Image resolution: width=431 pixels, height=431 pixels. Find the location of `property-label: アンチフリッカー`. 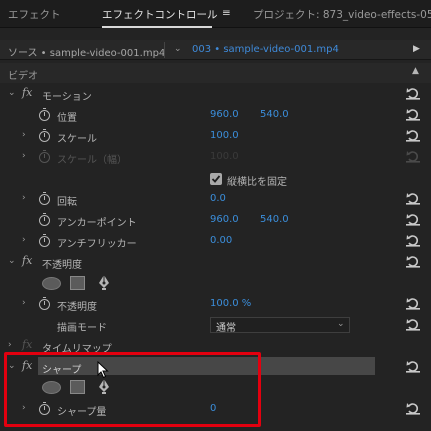

property-label: アンチフリッカー is located at coordinates (97, 244).